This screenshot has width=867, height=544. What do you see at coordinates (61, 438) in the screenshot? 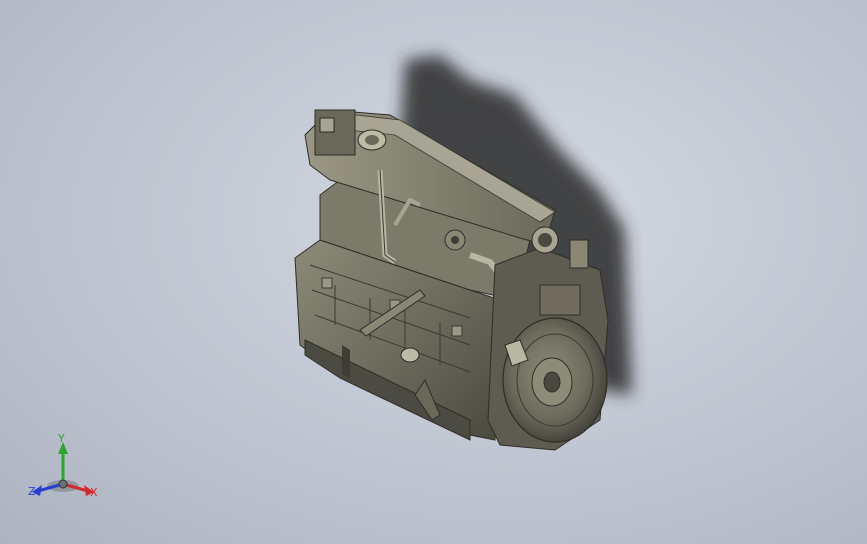
I see `triad-y-label: Y` at bounding box center [61, 438].